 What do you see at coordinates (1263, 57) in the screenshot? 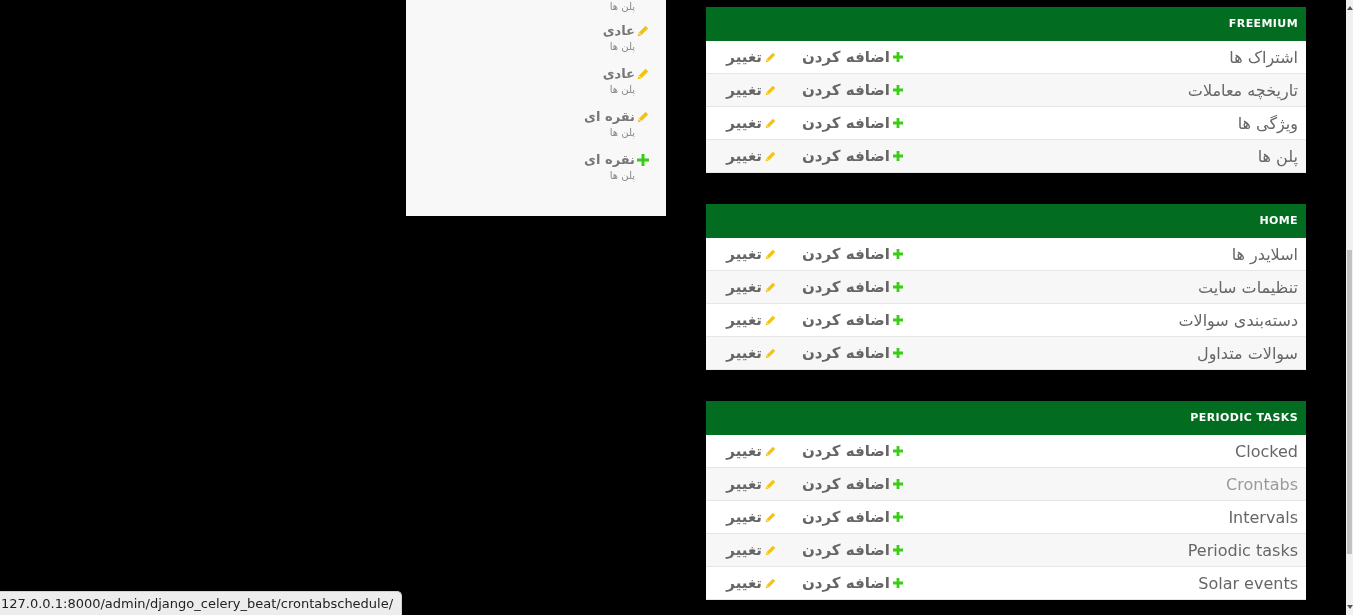
I see `model-link: اشتراک ها` at bounding box center [1263, 57].